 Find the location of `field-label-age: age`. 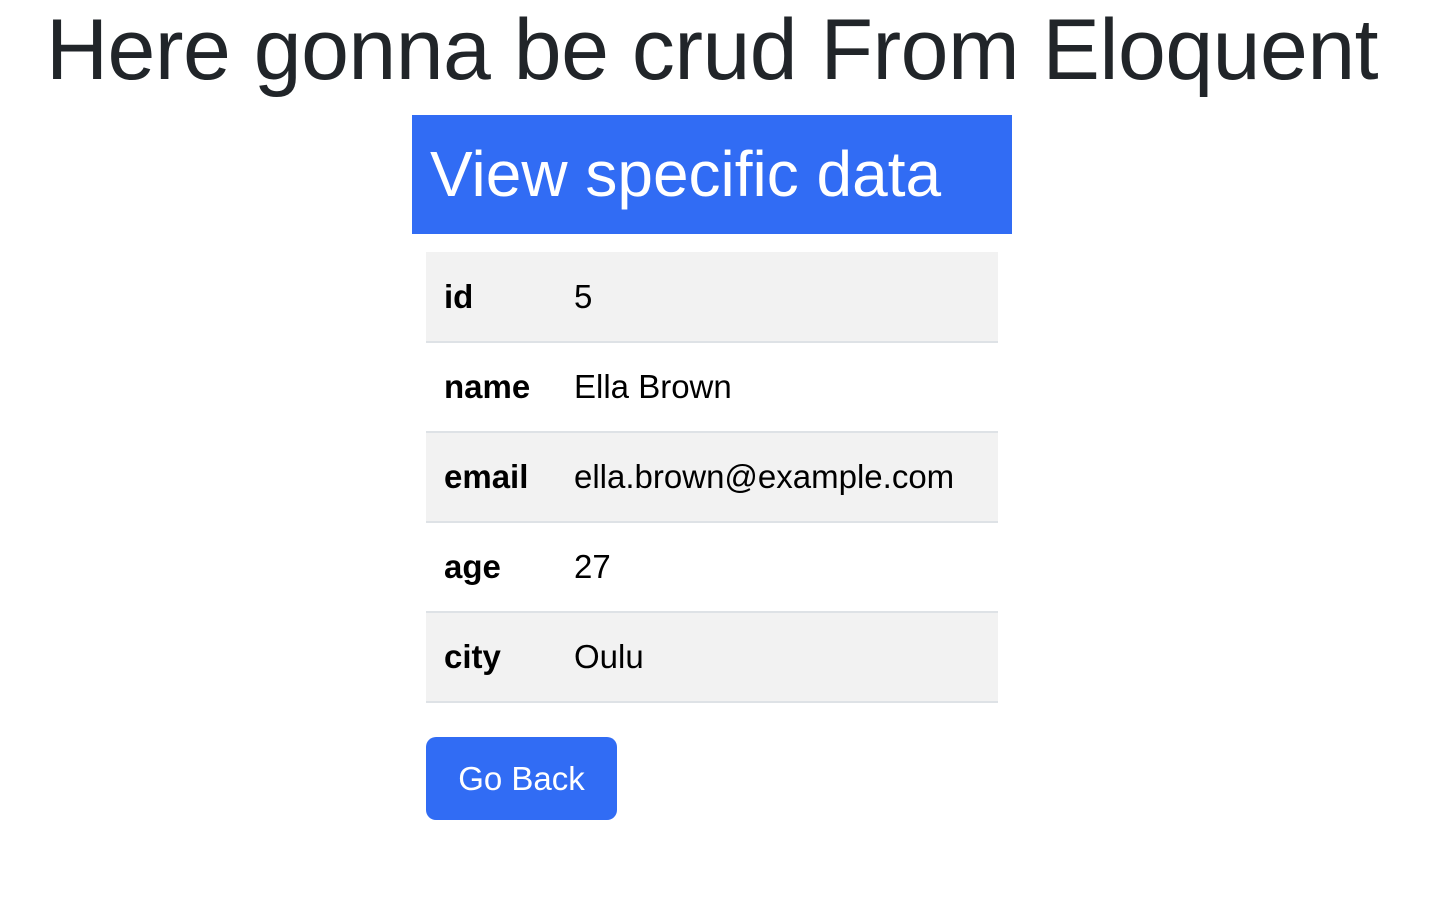

field-label-age: age is located at coordinates (491, 567).